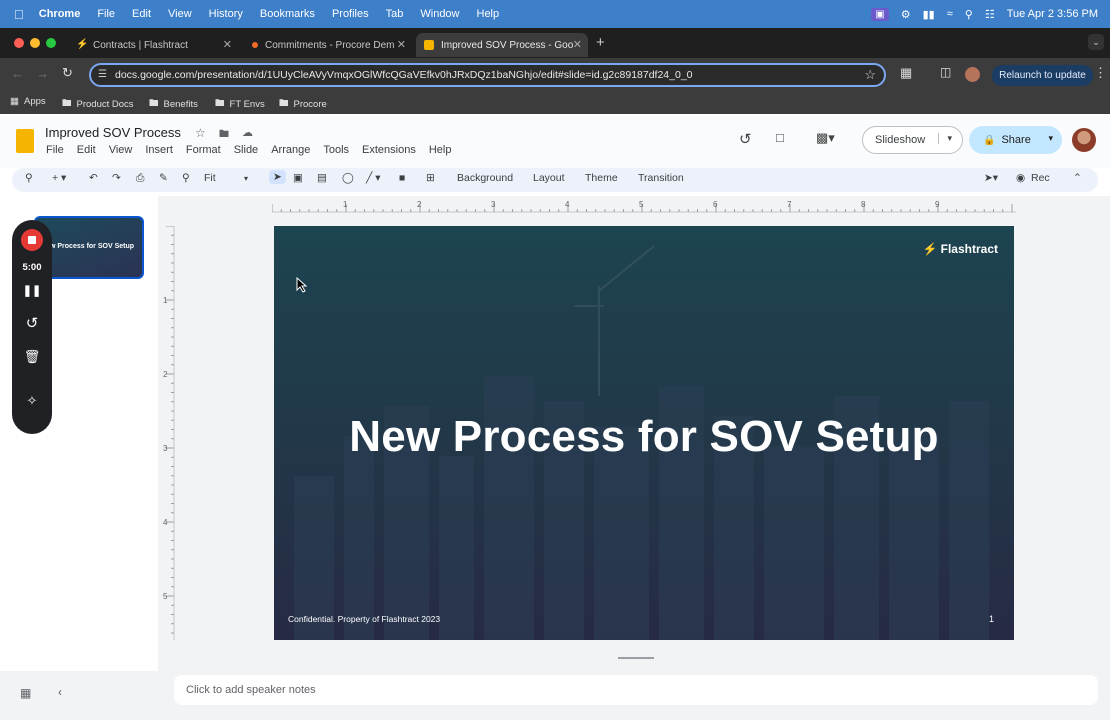  Describe the element at coordinates (1050, 138) in the screenshot. I see `share-dropdown-icon: ▾` at that location.